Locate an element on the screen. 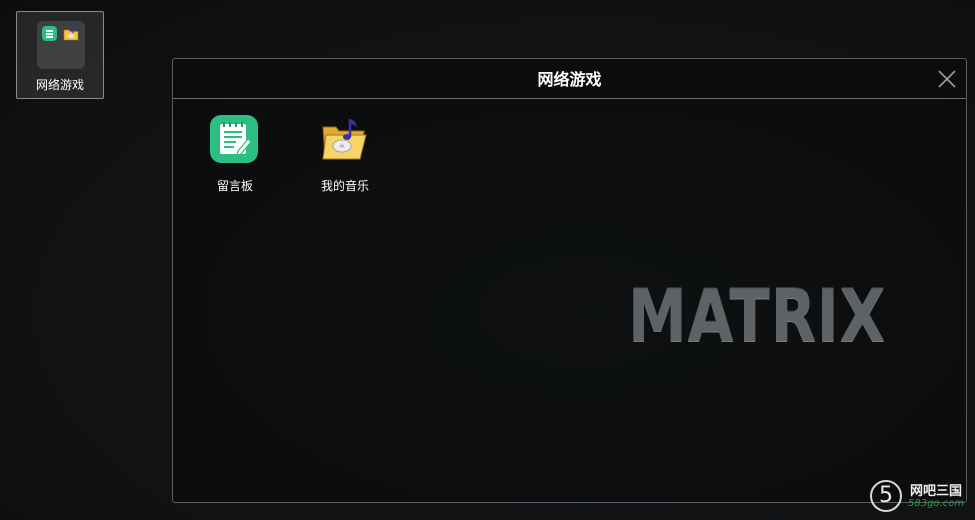 Image resolution: width=975 pixels, height=520 pixels. music-folder-mini-icon is located at coordinates (71, 34).